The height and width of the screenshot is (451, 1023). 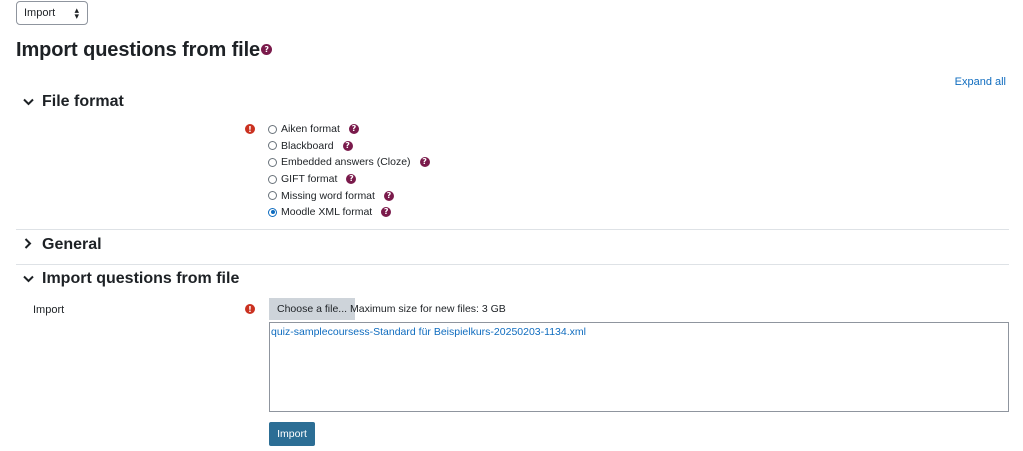 What do you see at coordinates (309, 179) in the screenshot?
I see `format-option-label: GIFT format` at bounding box center [309, 179].